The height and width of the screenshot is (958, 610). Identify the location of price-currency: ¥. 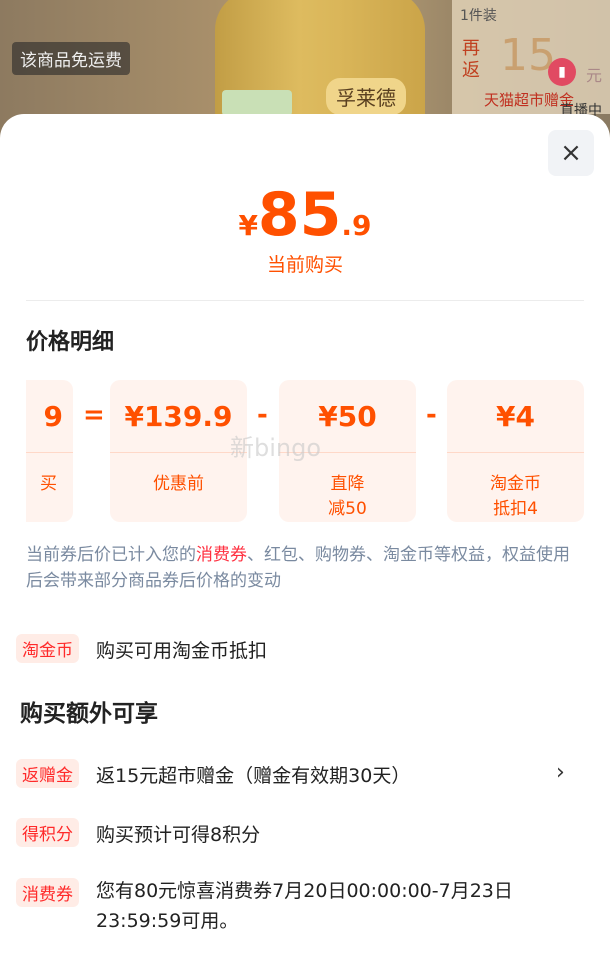
(248, 225).